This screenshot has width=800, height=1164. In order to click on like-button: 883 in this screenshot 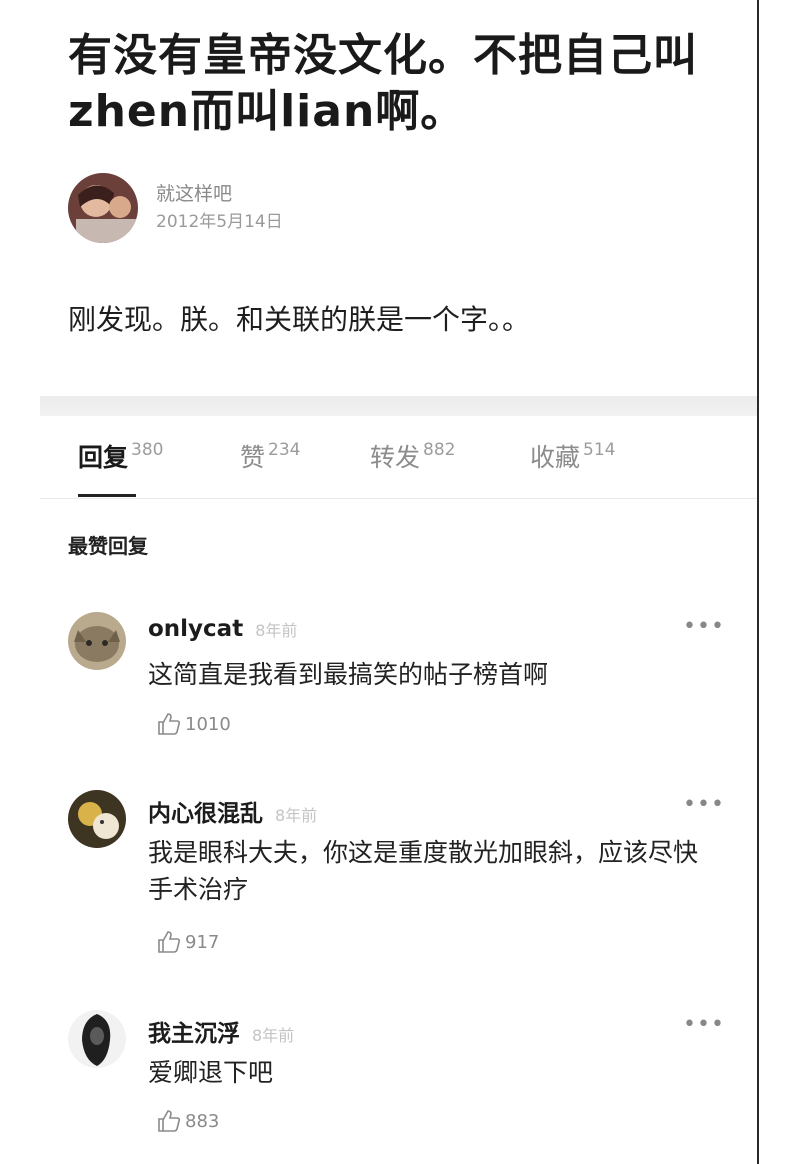, I will do `click(187, 1121)`.